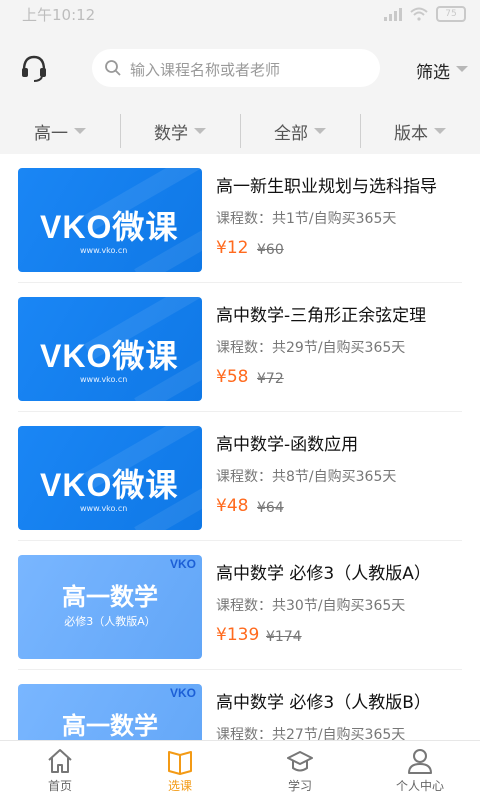 This screenshot has height=801, width=480. I want to click on nav-home-label: 首页, so click(59, 786).